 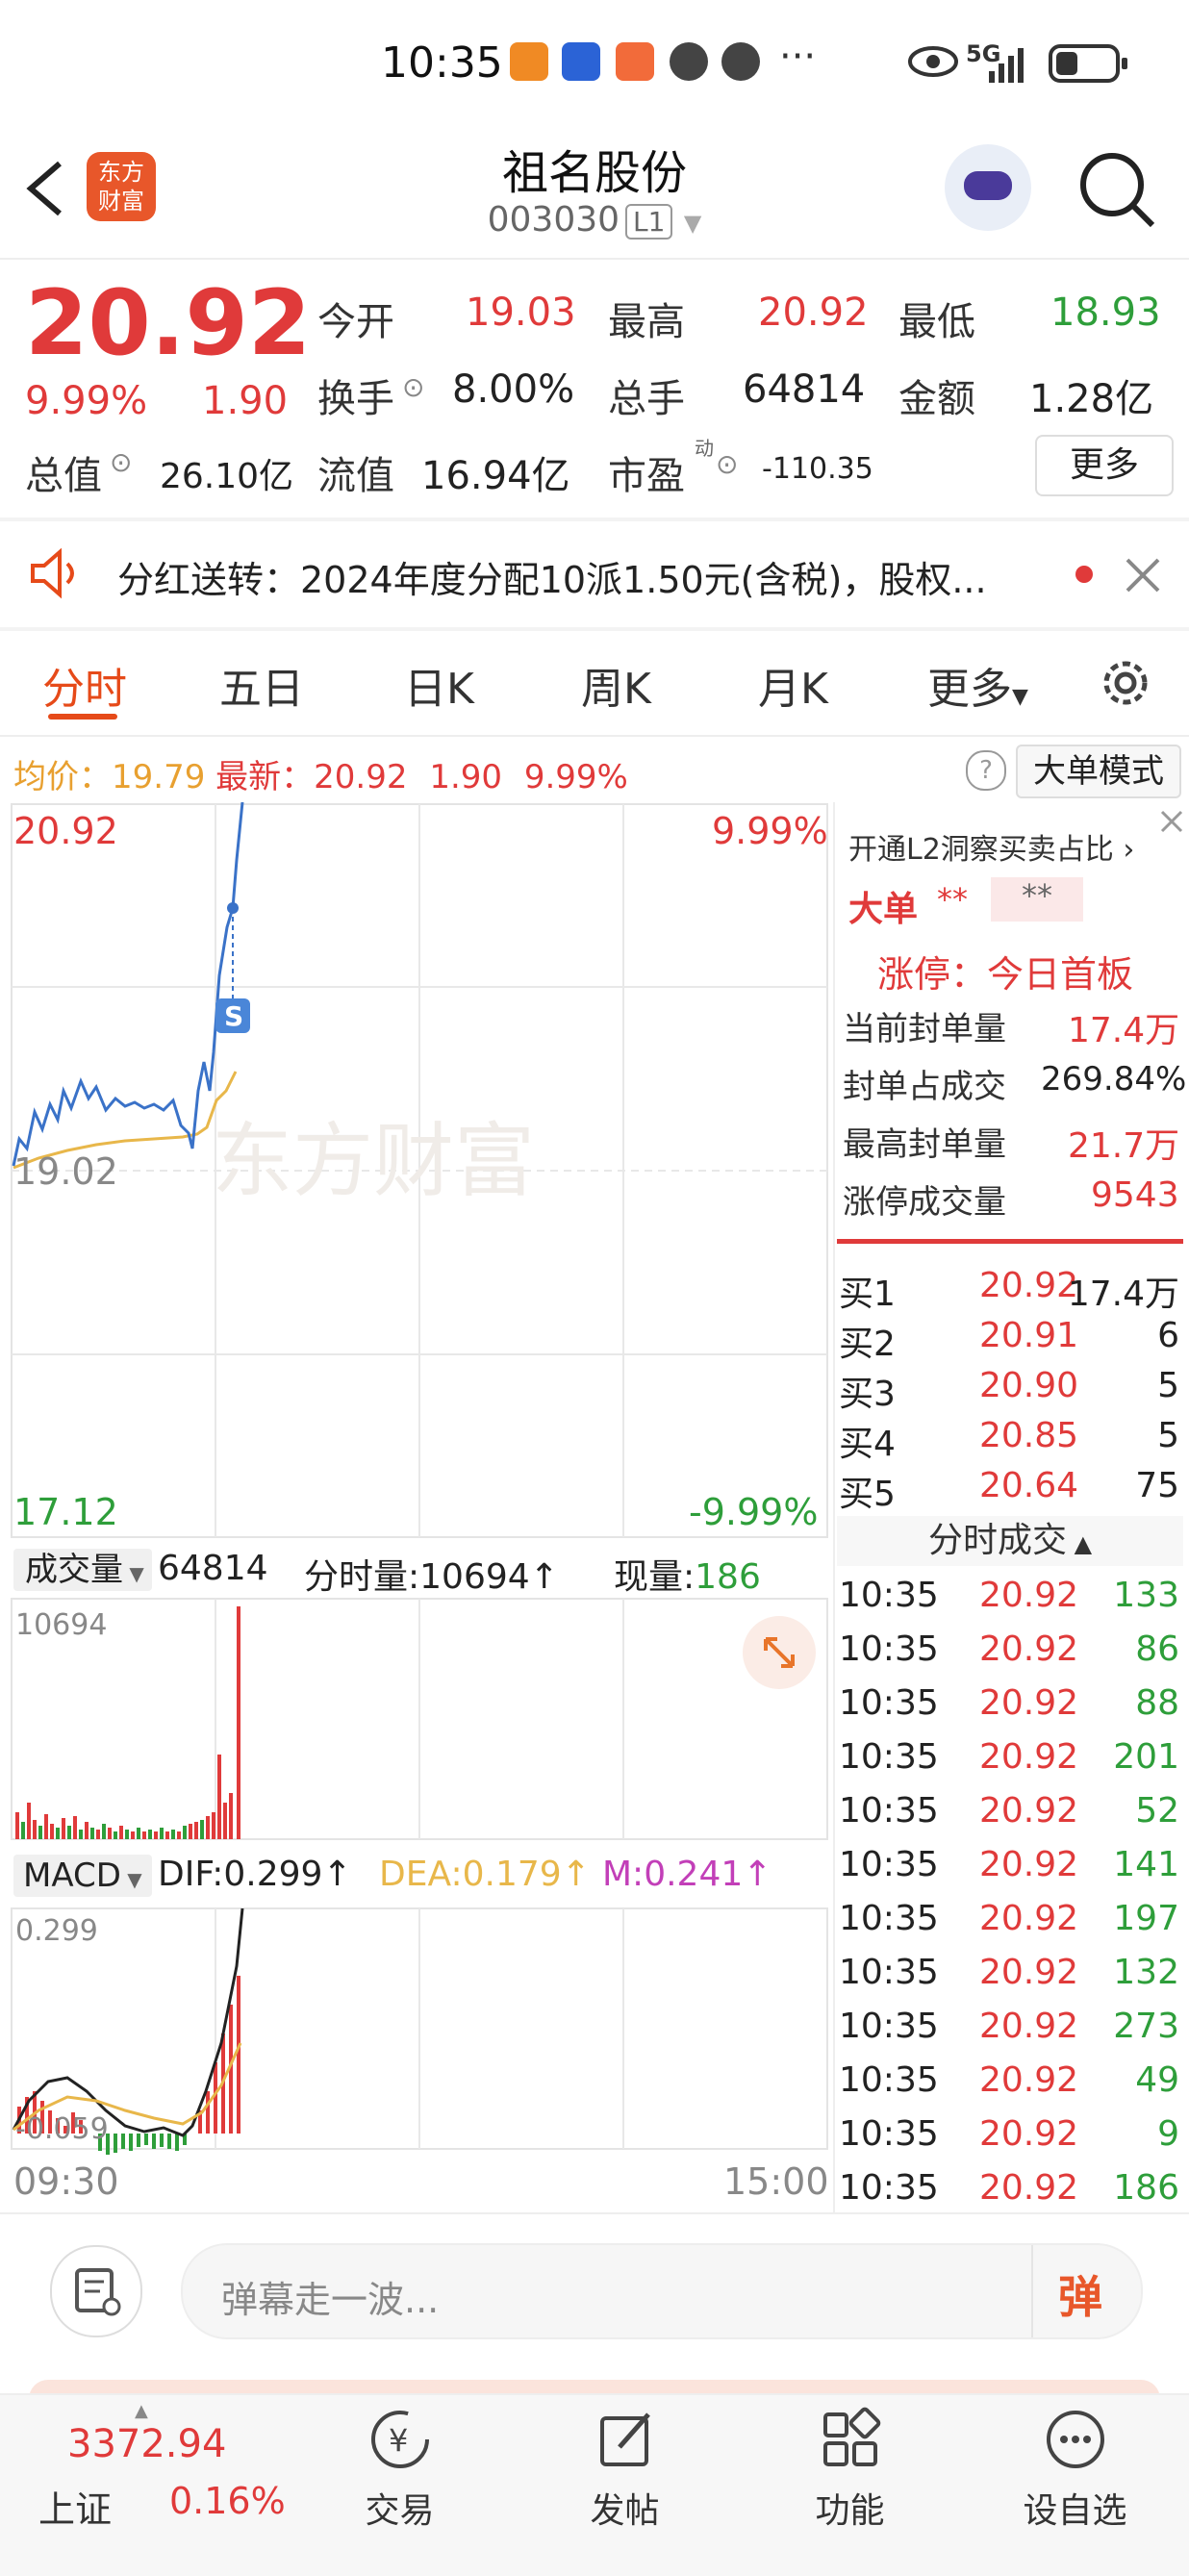 What do you see at coordinates (1010, 2141) in the screenshot?
I see `tick-row: 10:35 20.92 9` at bounding box center [1010, 2141].